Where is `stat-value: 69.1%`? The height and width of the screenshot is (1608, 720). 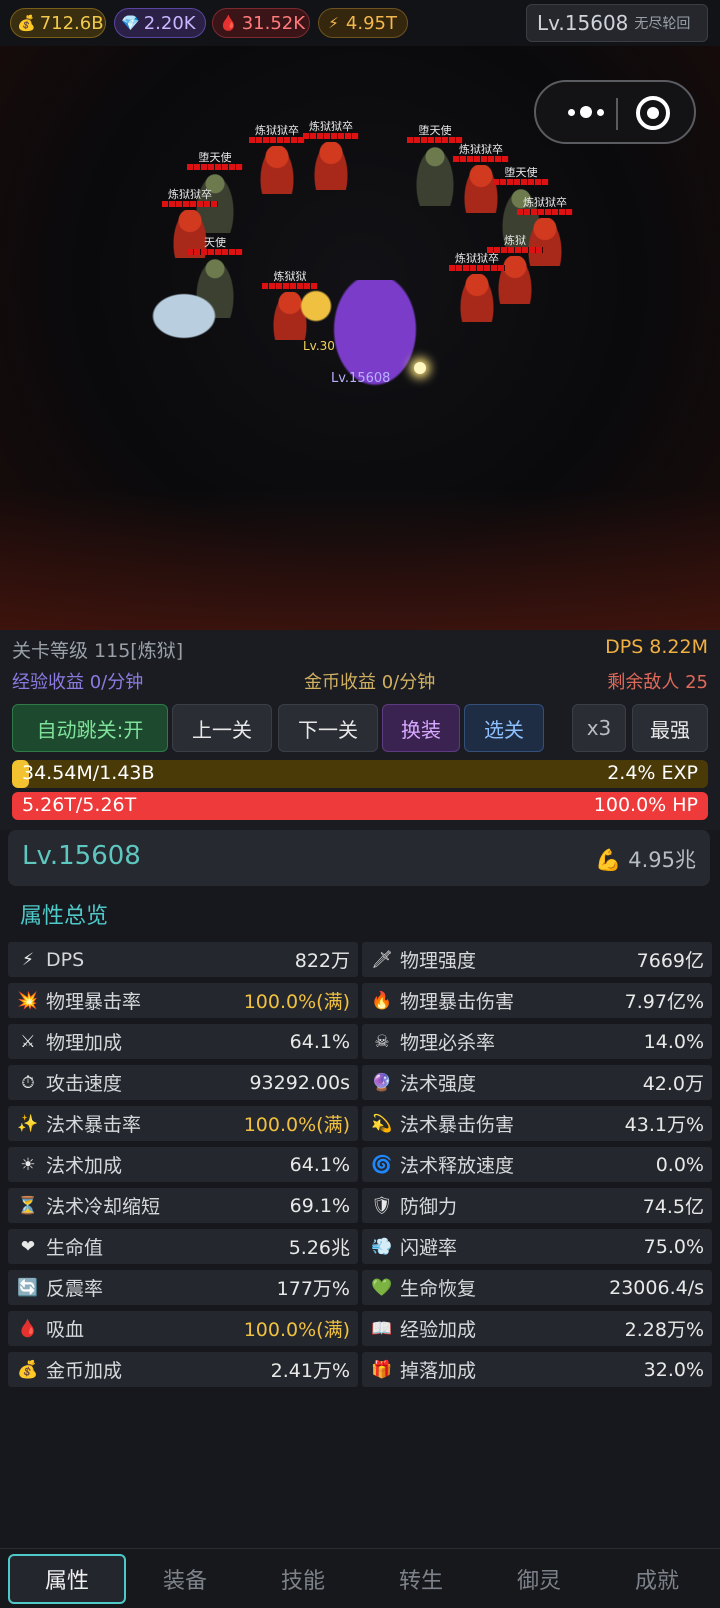
stat-value: 69.1% is located at coordinates (319, 1205).